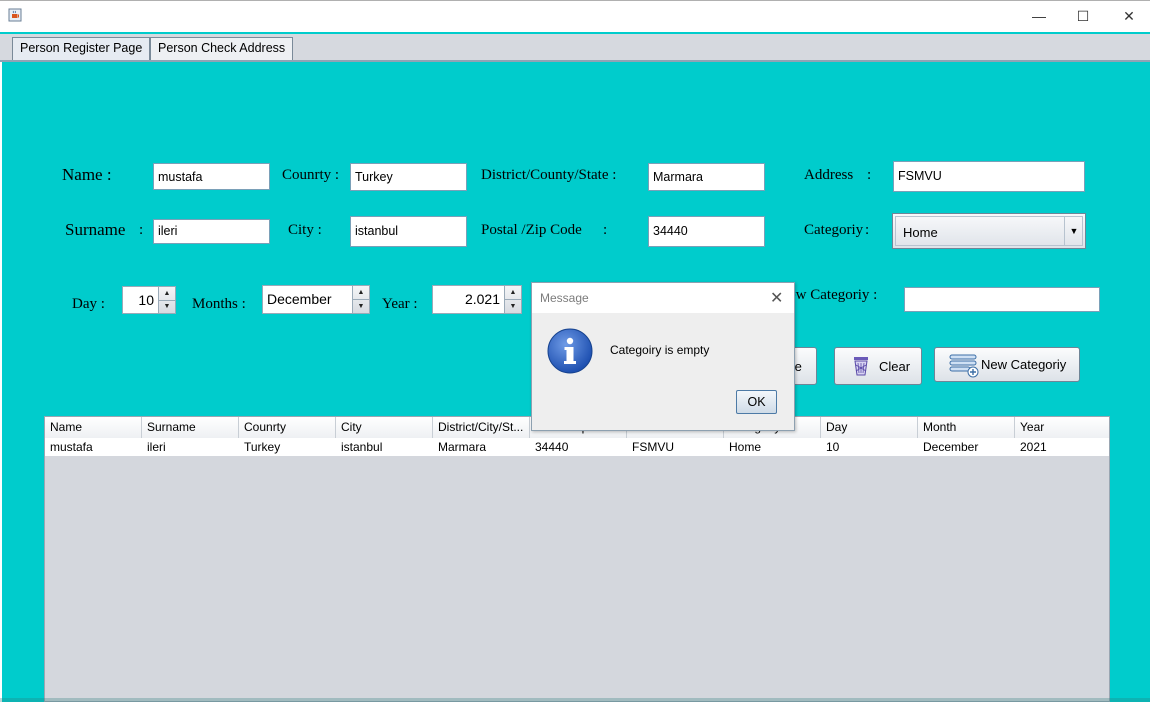 The image size is (1150, 702). I want to click on category-combo: Home ▼, so click(989, 231).